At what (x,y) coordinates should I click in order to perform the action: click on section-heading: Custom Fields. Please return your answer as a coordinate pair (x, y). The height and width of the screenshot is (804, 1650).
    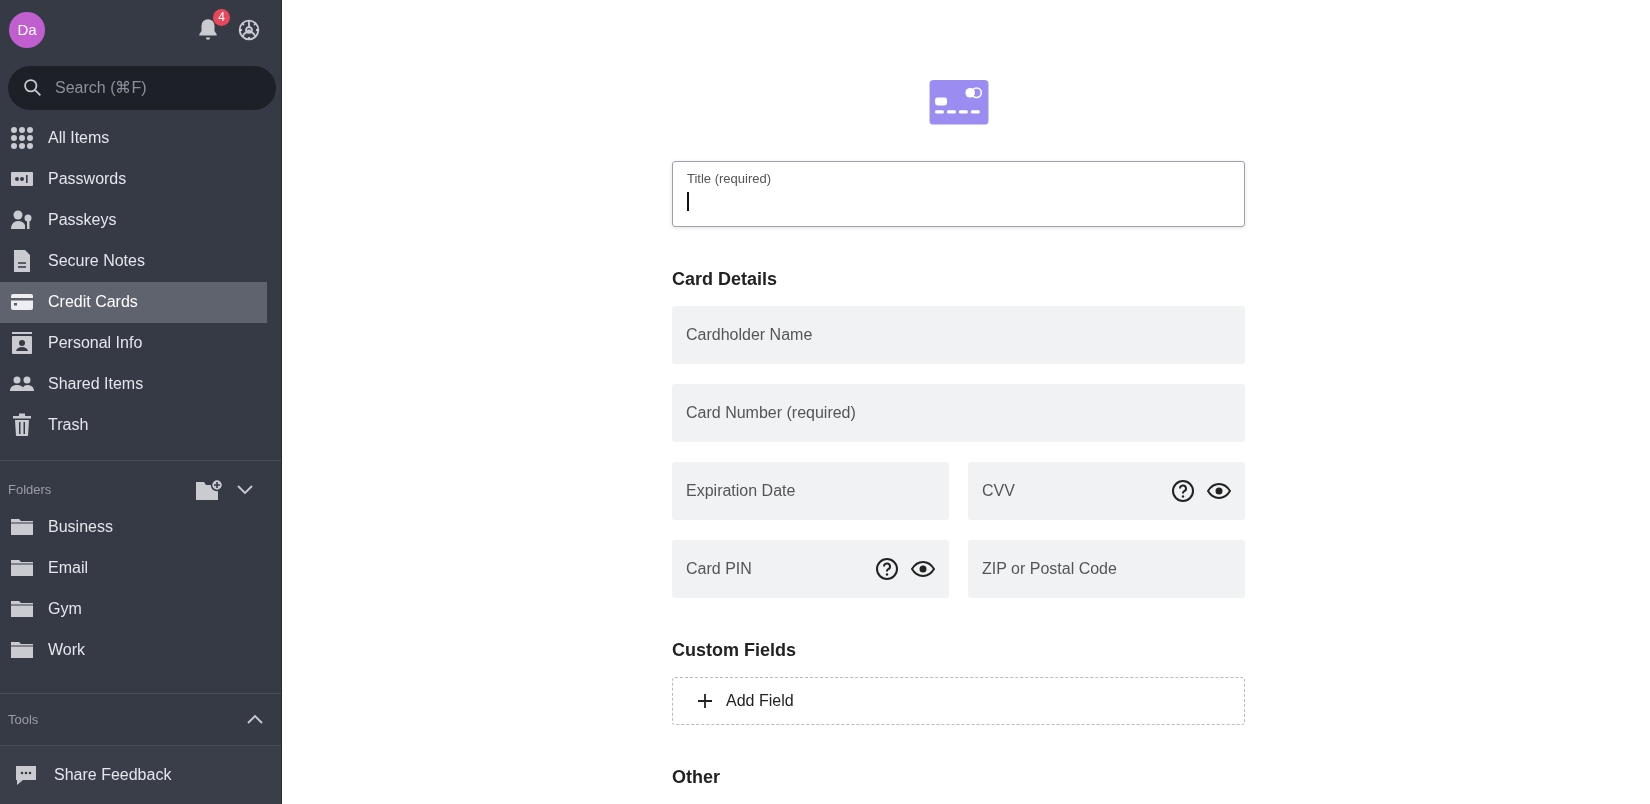
    Looking at the image, I should click on (734, 650).